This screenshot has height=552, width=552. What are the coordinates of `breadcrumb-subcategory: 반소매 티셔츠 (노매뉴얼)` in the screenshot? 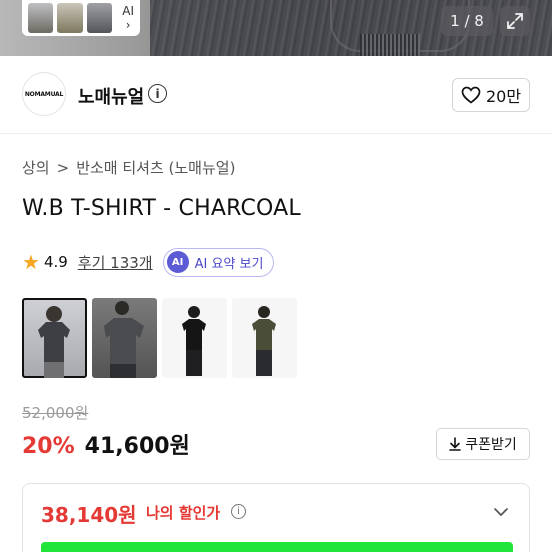 It's located at (155, 167).